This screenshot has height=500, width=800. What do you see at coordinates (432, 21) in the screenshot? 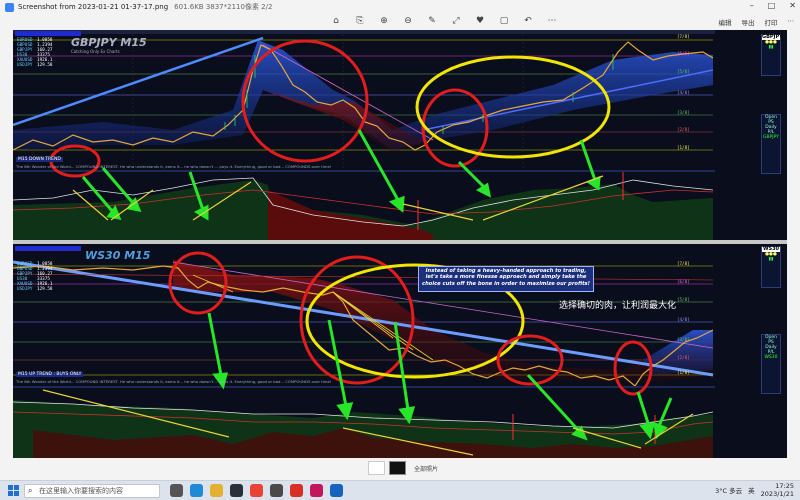
I see `edit-icon: ✎` at bounding box center [432, 21].